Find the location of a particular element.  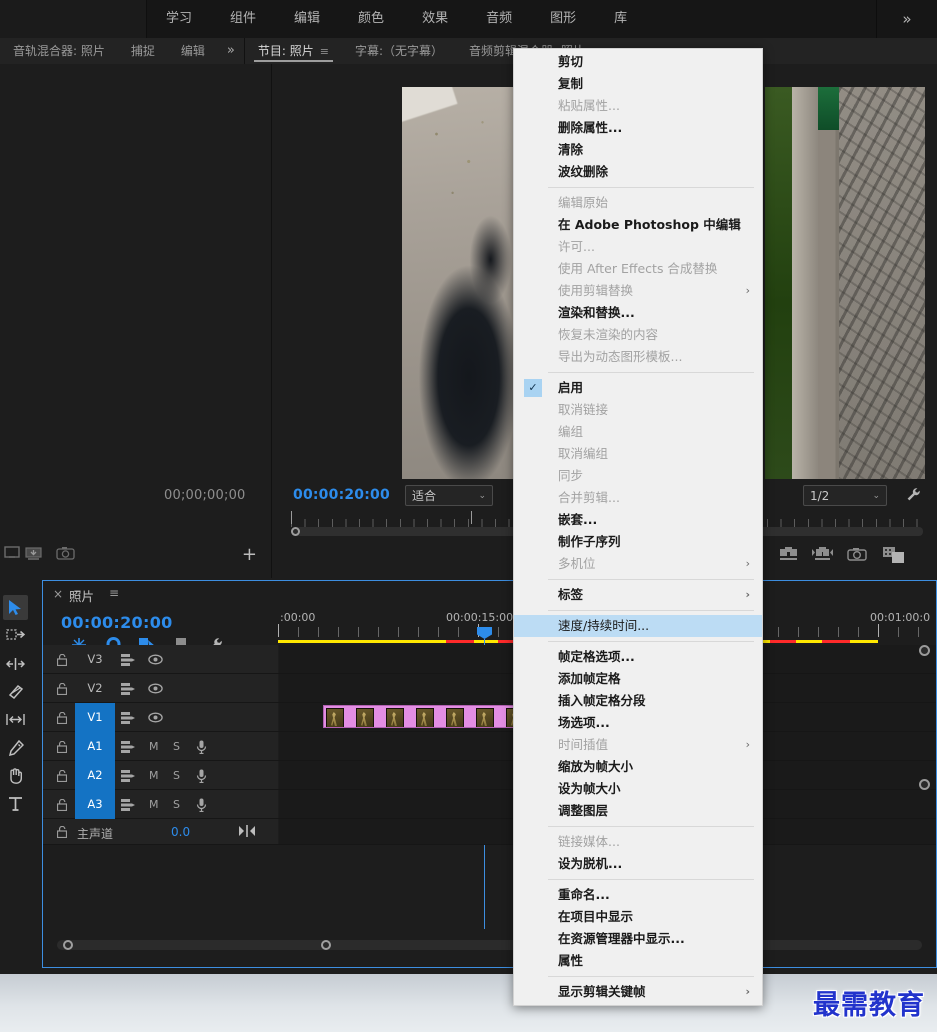

menu-item-45: 属性 is located at coordinates (638, 961).